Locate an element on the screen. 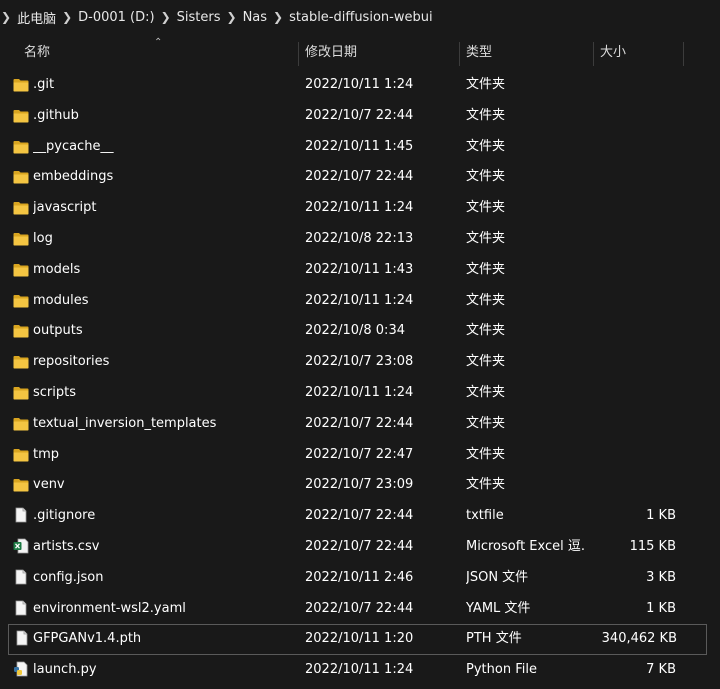 This screenshot has width=720, height=689. file-date-modified: 2022/10/7 22:47 is located at coordinates (359, 454).